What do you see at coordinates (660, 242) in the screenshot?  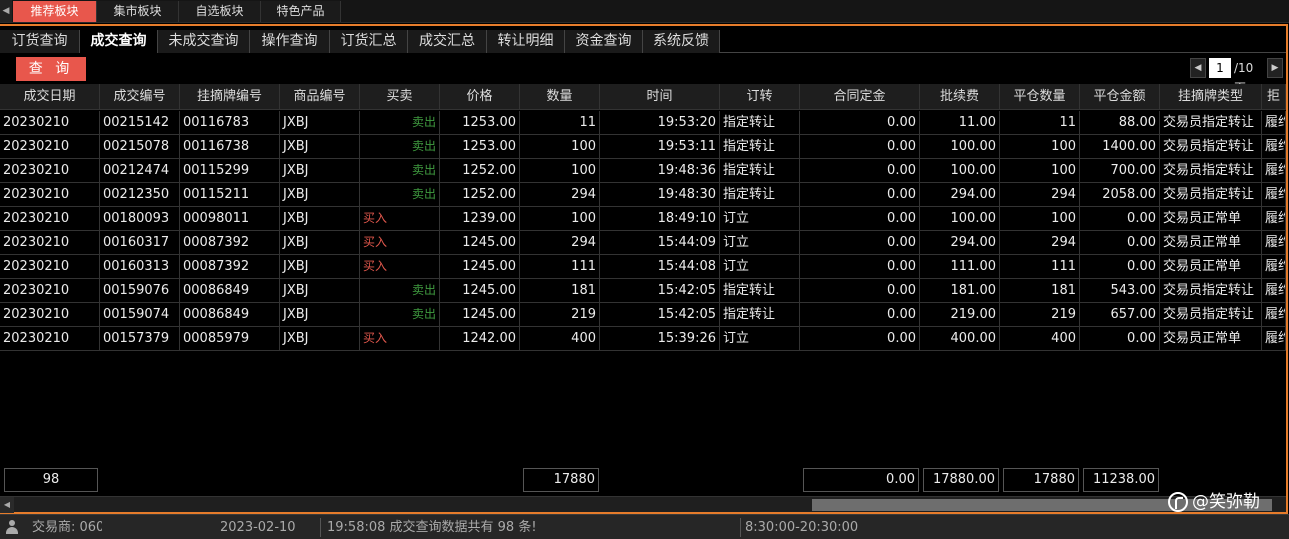 I see `table-cell: 15:44:09` at bounding box center [660, 242].